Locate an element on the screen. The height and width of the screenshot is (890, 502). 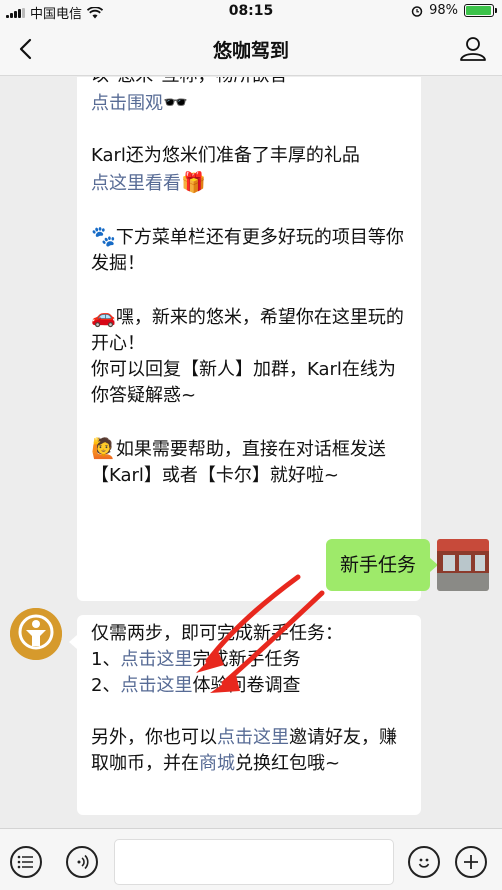
input-bar is located at coordinates (251, 859).